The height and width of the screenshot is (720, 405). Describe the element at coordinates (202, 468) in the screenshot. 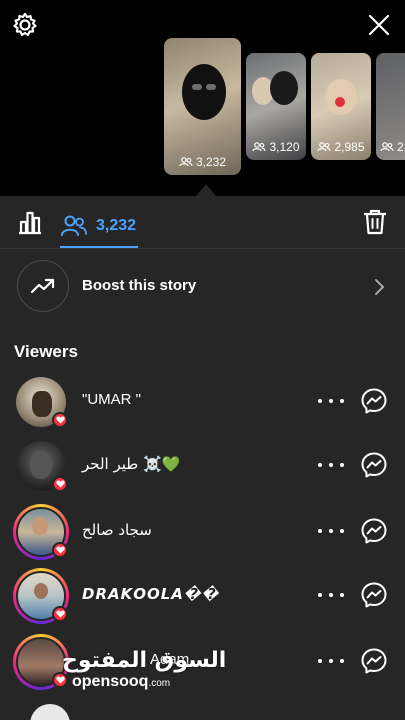

I see `viewer-row: طير الحر ☠️💚` at that location.